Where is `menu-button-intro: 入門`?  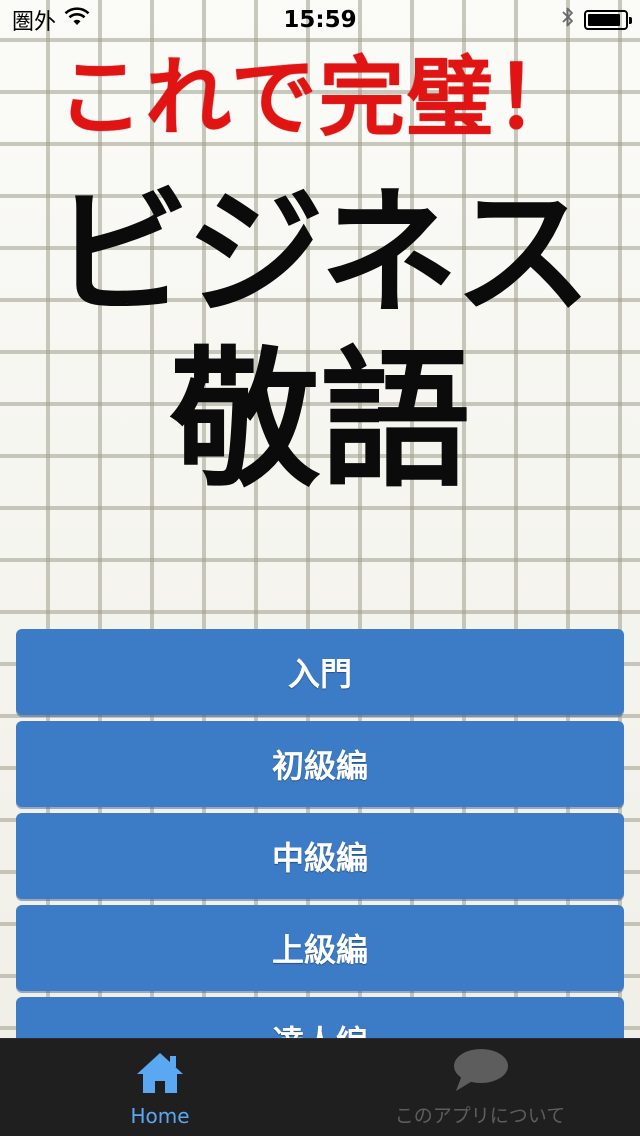 menu-button-intro: 入門 is located at coordinates (320, 672).